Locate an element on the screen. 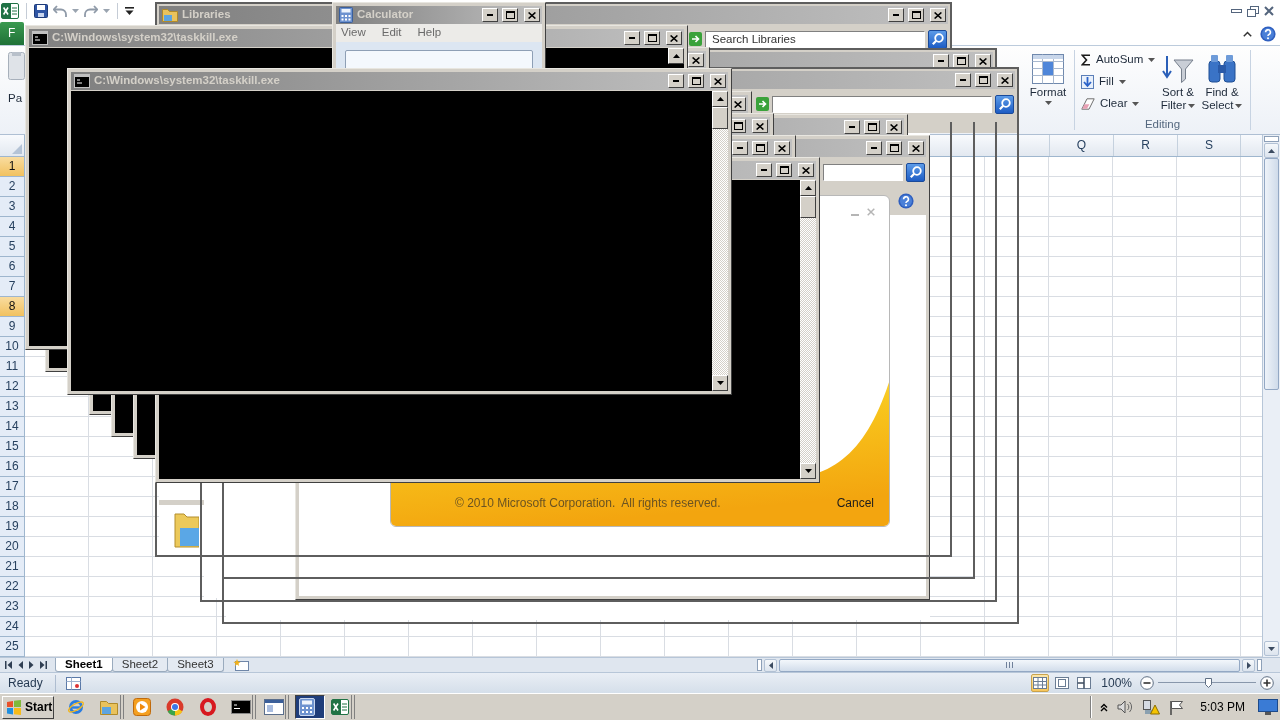  spreadsheet-record-icon is located at coordinates (73, 683).